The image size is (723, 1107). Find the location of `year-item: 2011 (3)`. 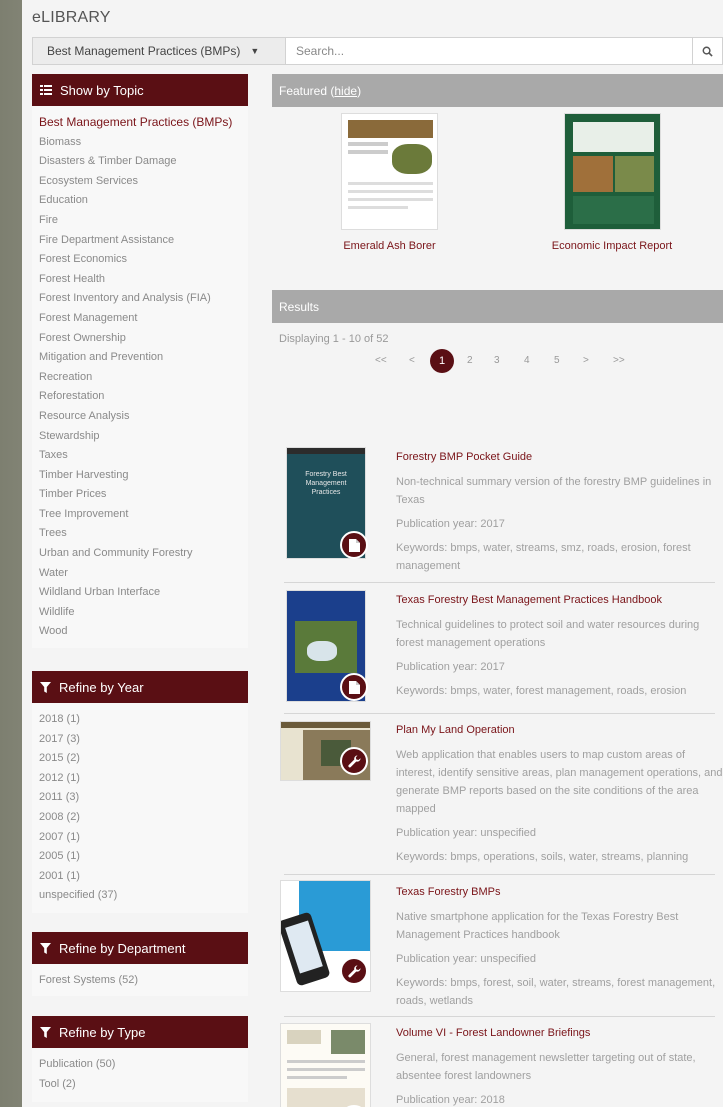

year-item: 2011 (3) is located at coordinates (143, 798).